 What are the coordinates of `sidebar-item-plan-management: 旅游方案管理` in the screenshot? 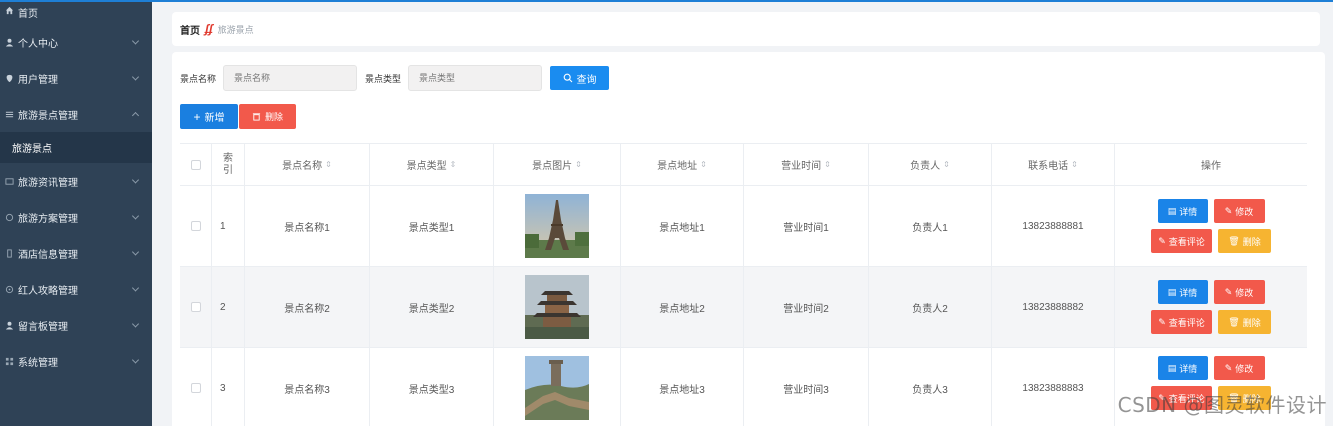 It's located at (76, 217).